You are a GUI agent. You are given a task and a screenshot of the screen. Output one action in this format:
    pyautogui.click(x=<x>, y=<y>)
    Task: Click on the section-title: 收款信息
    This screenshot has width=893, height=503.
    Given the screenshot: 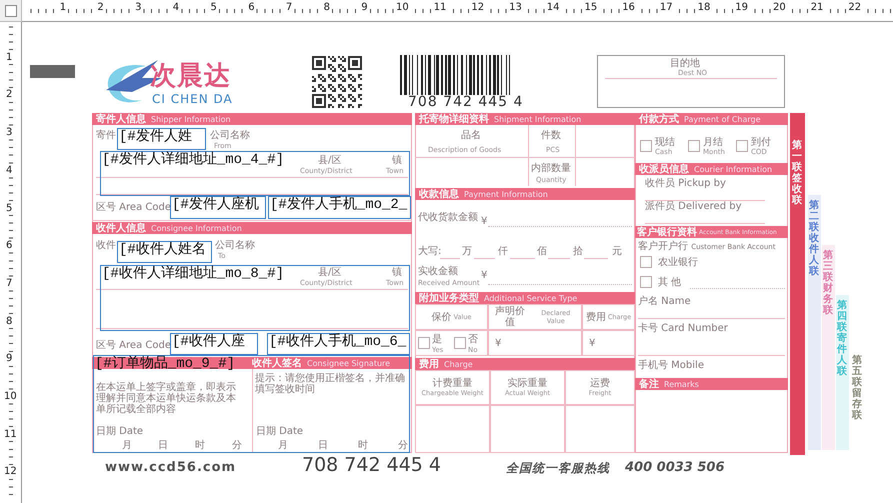 What is the action you would take?
    pyautogui.click(x=439, y=194)
    